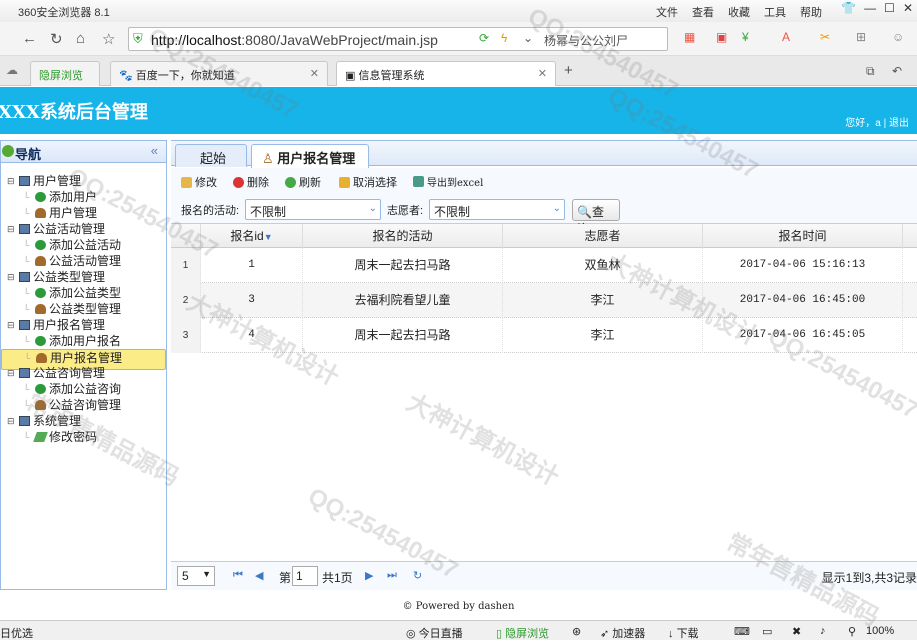 Image resolution: width=917 pixels, height=641 pixels. I want to click on speed-icon: ⊛, so click(576, 631).